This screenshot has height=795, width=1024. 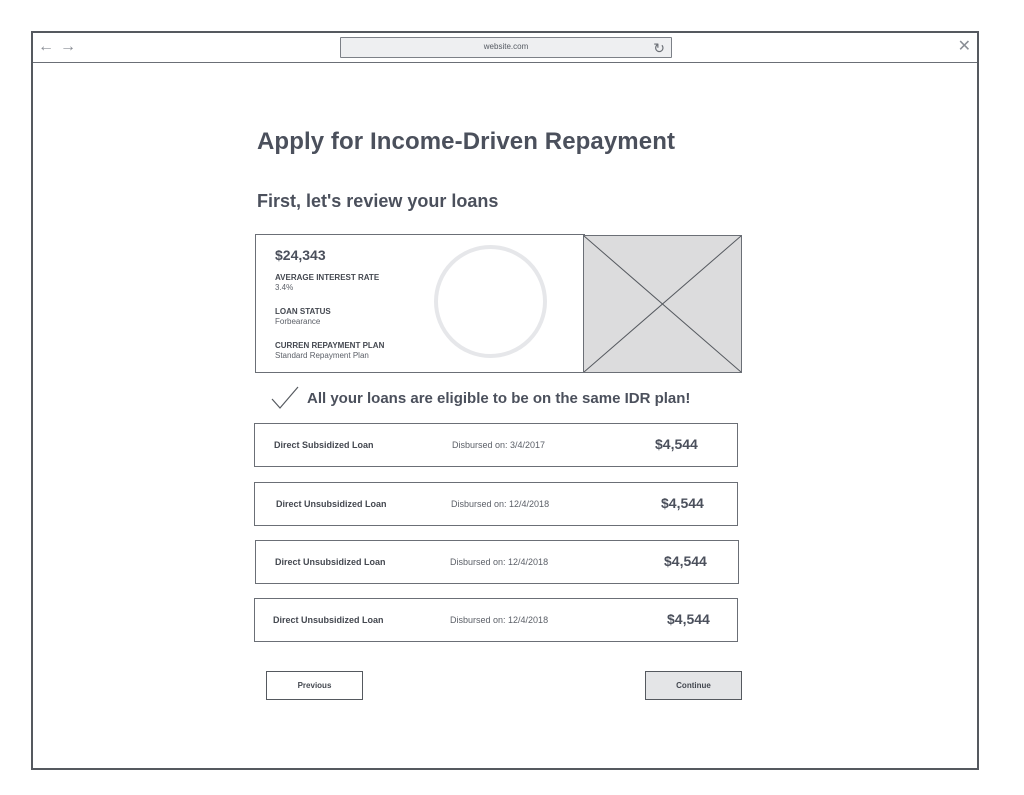 What do you see at coordinates (659, 48) in the screenshot?
I see `reload-icon: ↻` at bounding box center [659, 48].